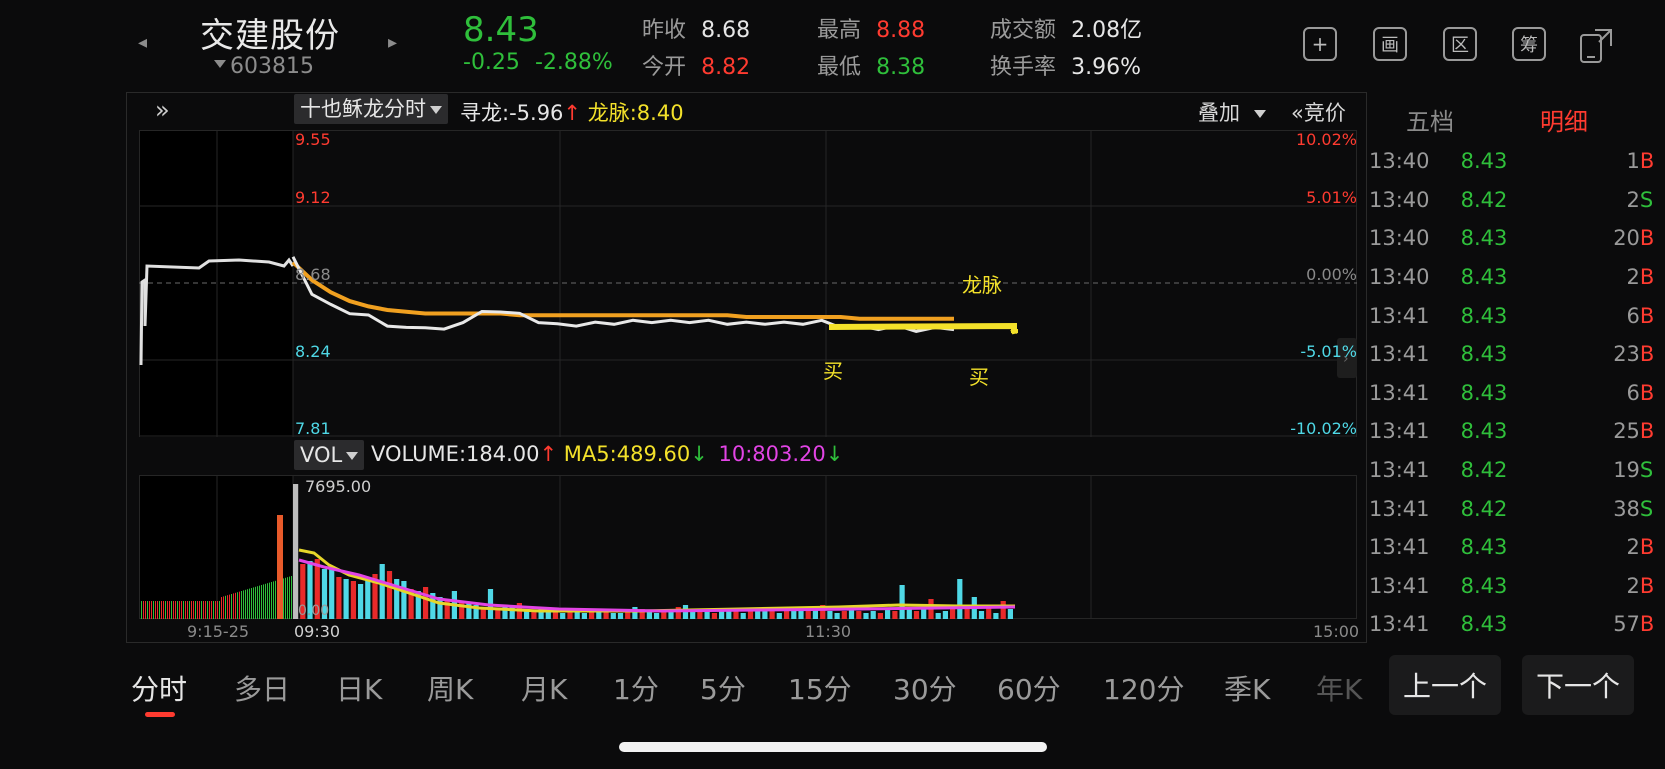  What do you see at coordinates (901, 67) in the screenshot?
I see `stat-value: 8.38` at bounding box center [901, 67].